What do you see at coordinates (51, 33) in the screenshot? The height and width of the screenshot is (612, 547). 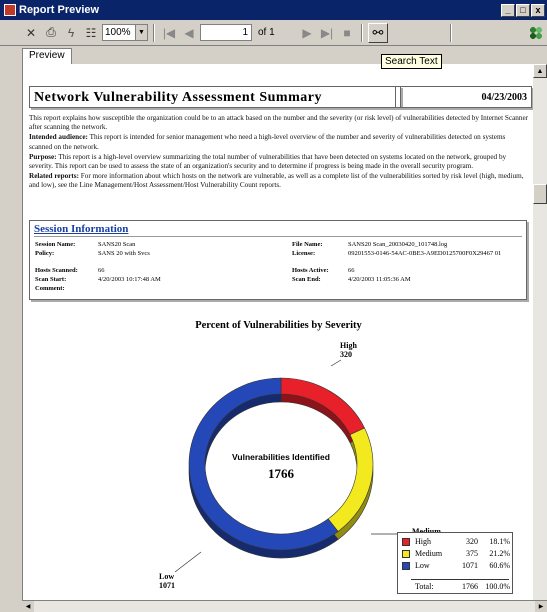 I see `print-icon: ⎙` at bounding box center [51, 33].